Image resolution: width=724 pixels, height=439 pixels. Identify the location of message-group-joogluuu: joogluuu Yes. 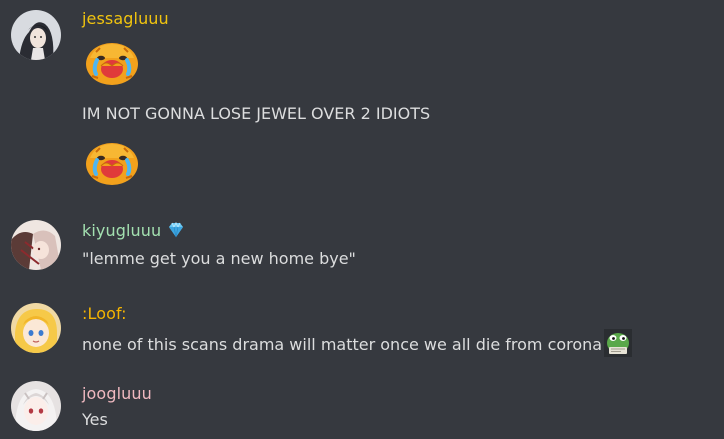
(362, 407).